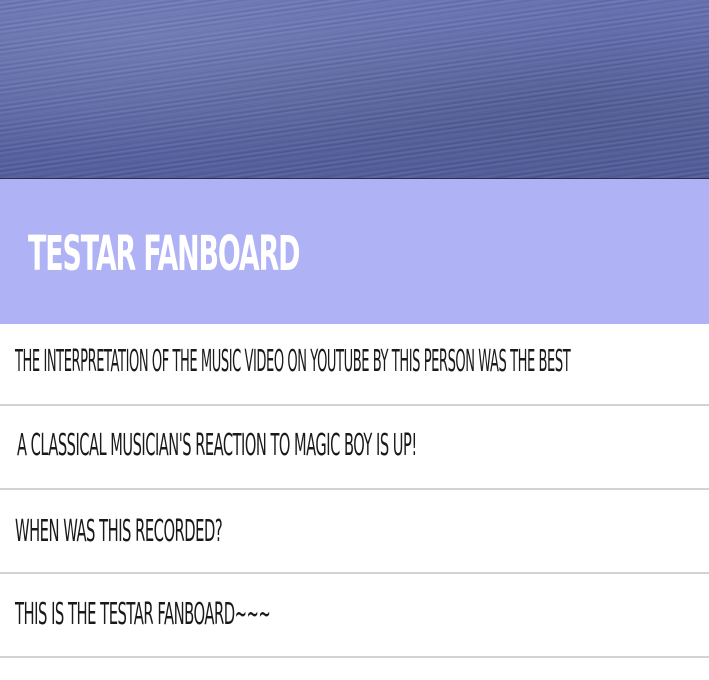  Describe the element at coordinates (164, 254) in the screenshot. I see `board-title: TESTAR FANBOARD` at that location.